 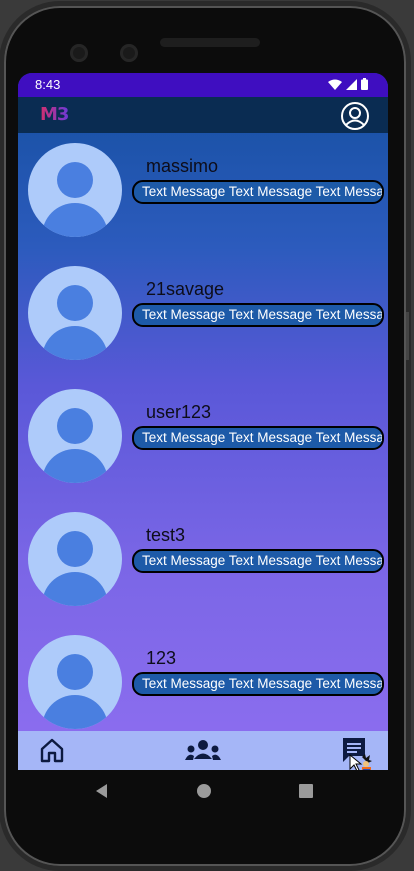 I want to click on speaker-grille, so click(x=210, y=42).